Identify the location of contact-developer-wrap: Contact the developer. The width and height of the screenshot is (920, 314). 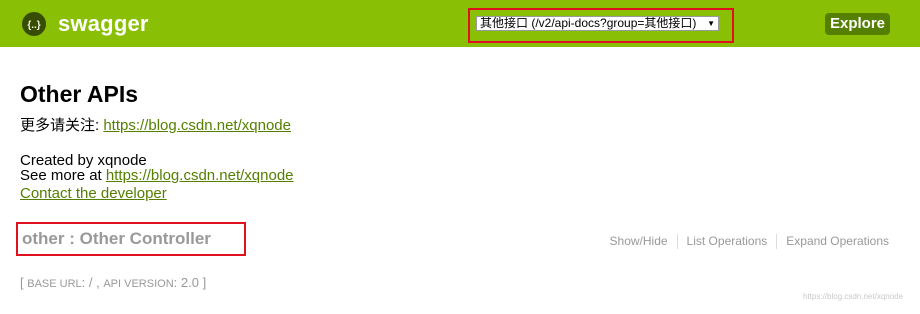
(93, 193).